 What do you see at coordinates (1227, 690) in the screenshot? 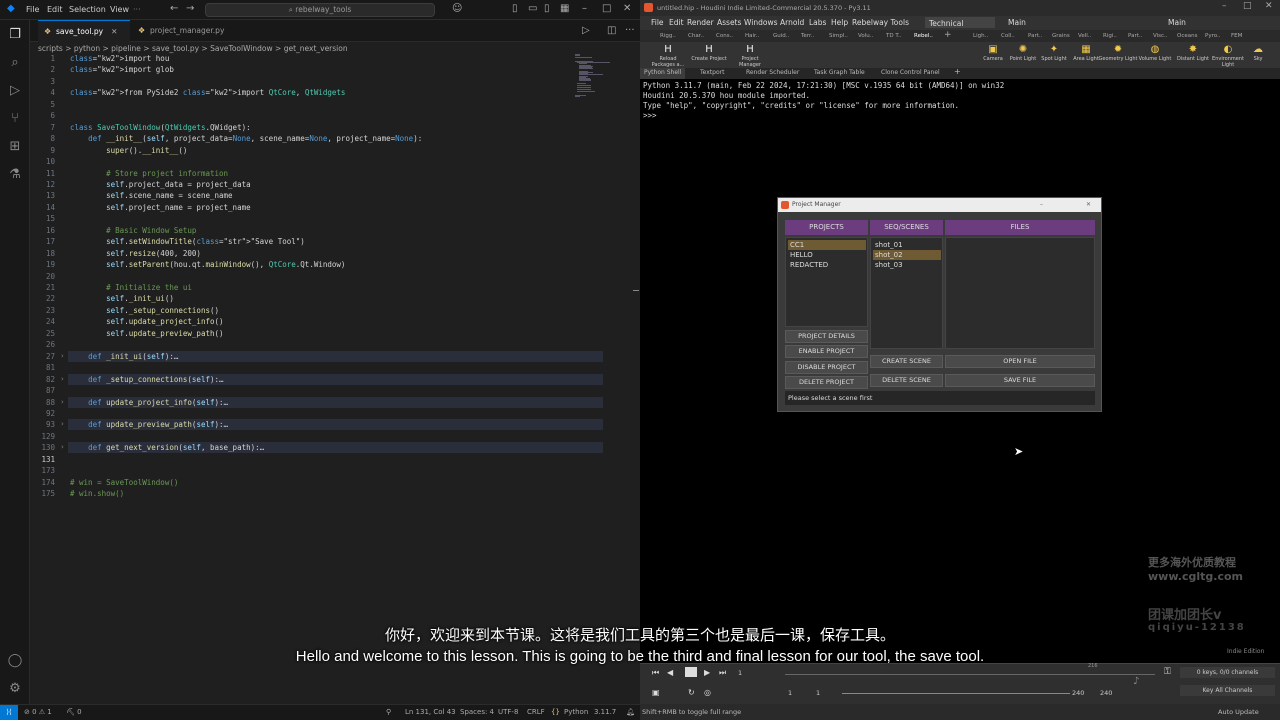
I see `key-all-channels: Key All Channels` at bounding box center [1227, 690].